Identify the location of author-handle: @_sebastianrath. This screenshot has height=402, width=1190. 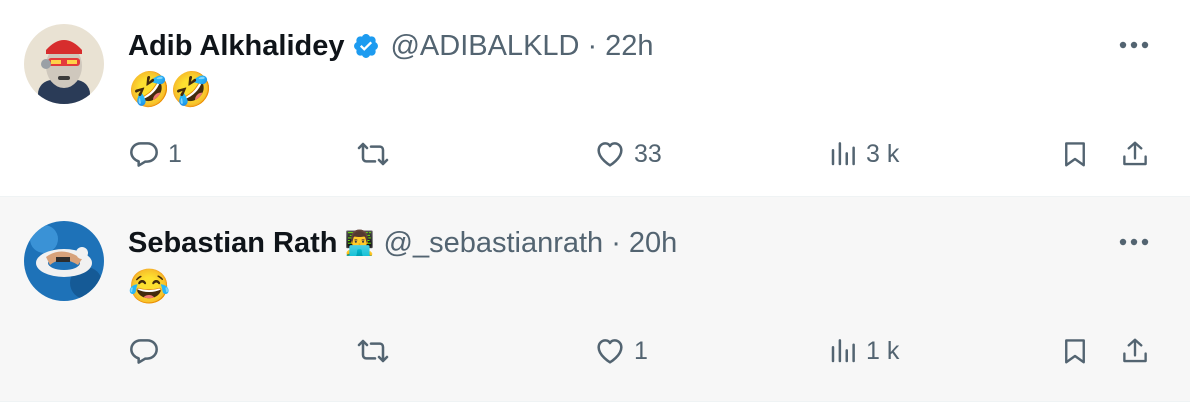
(494, 243).